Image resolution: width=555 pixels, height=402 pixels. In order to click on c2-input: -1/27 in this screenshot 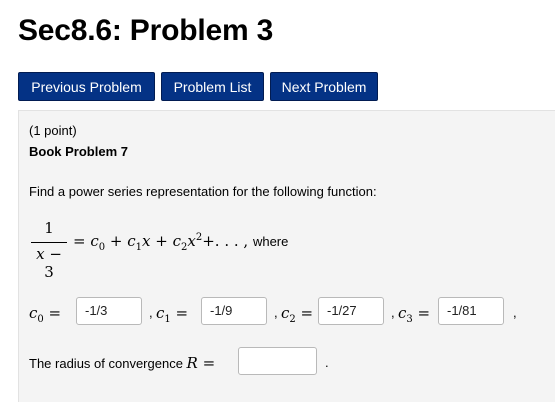, I will do `click(351, 311)`.